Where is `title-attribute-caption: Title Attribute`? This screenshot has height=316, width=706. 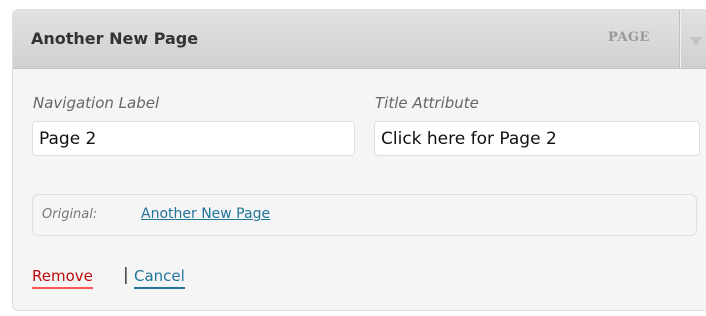
title-attribute-caption: Title Attribute is located at coordinates (427, 103).